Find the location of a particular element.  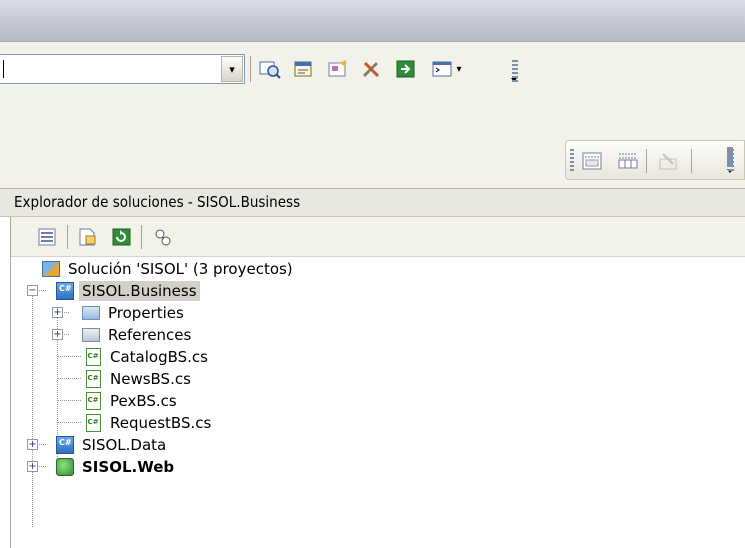

object-browser-icon is located at coordinates (338, 69).